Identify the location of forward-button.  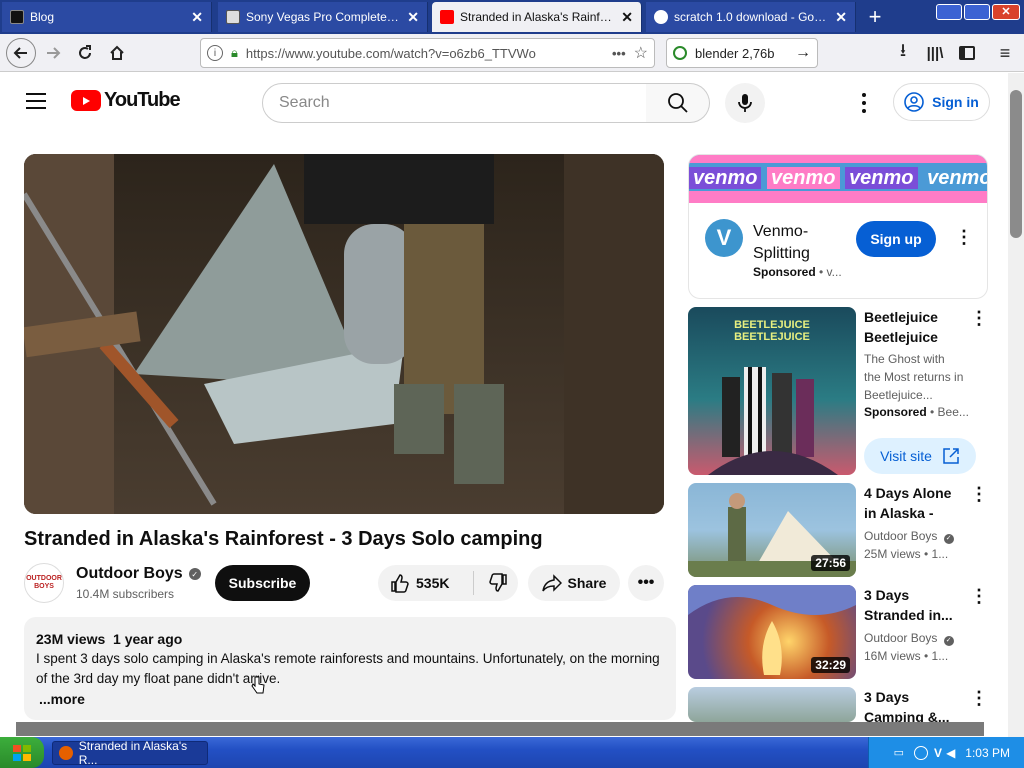
(53, 53).